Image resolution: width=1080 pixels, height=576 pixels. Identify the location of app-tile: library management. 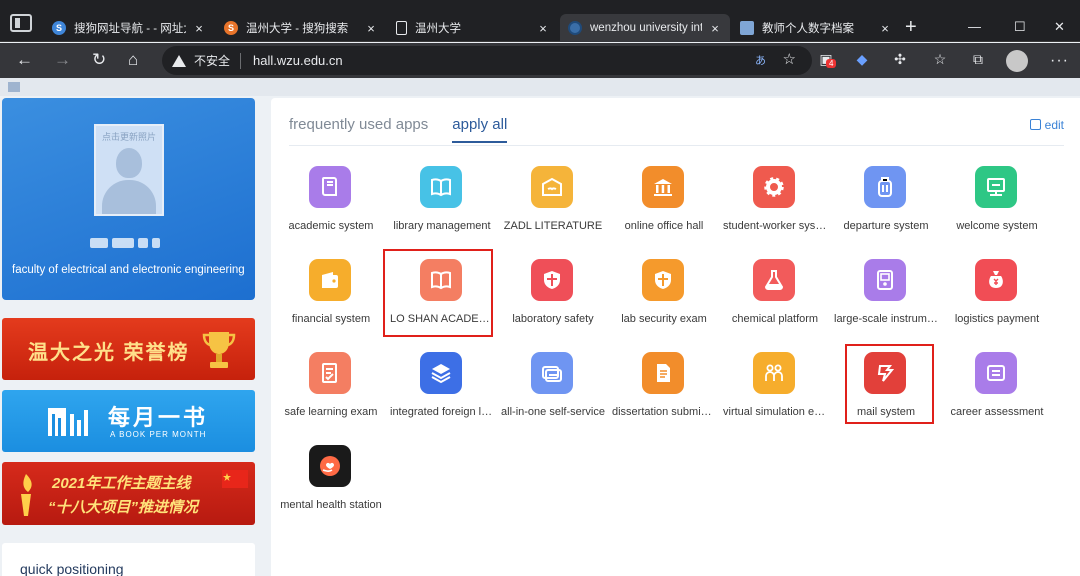
(442, 207).